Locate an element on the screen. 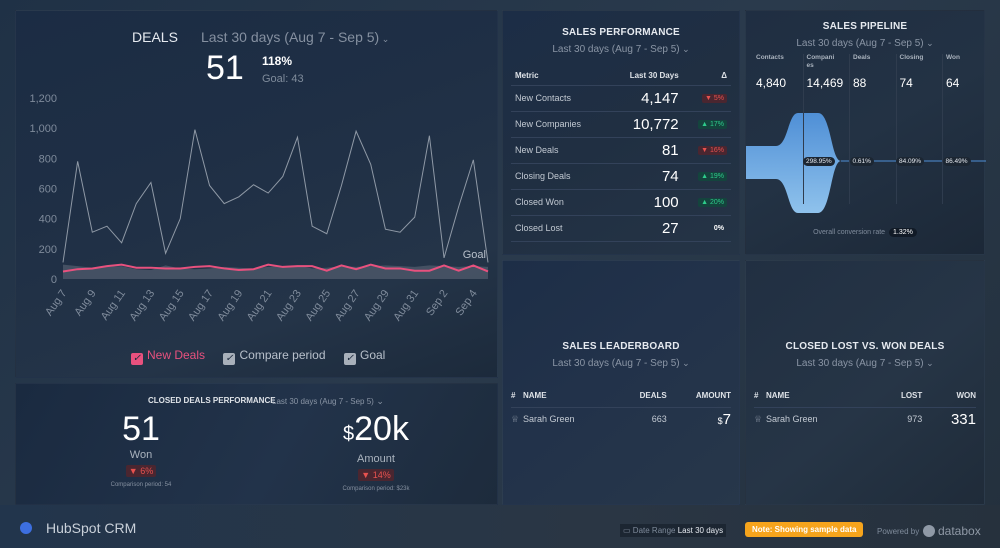  metric-name: New Deals is located at coordinates (560, 150).